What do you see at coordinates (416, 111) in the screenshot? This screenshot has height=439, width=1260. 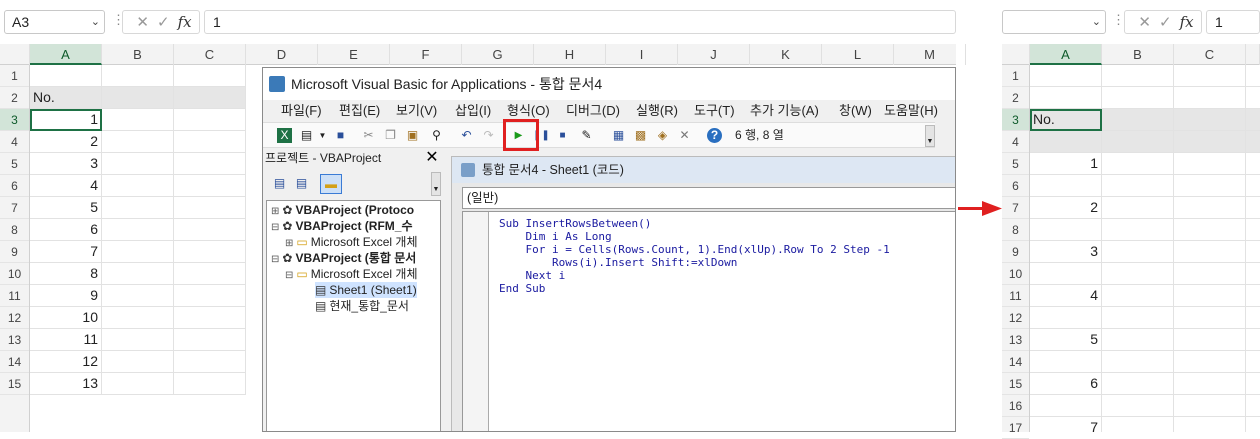 I see `menu-item: 보기(V)` at bounding box center [416, 111].